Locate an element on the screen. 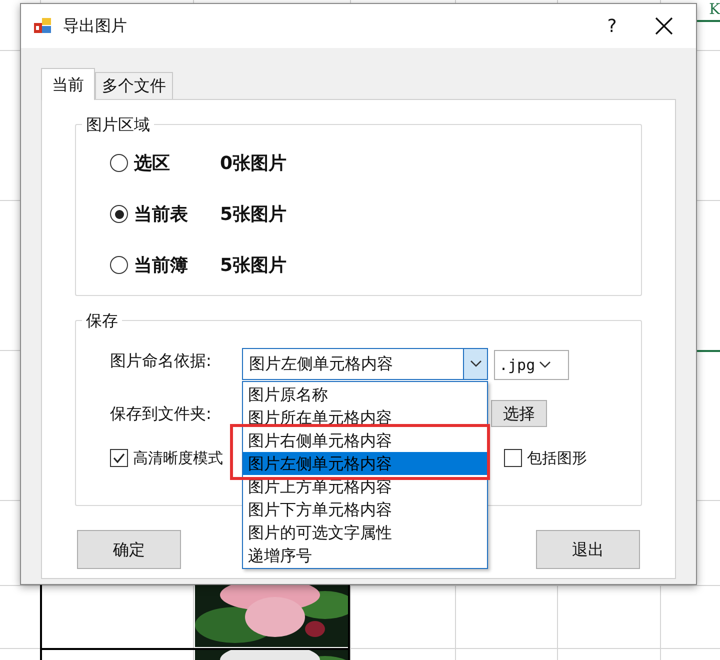  app-icon is located at coordinates (43, 26).